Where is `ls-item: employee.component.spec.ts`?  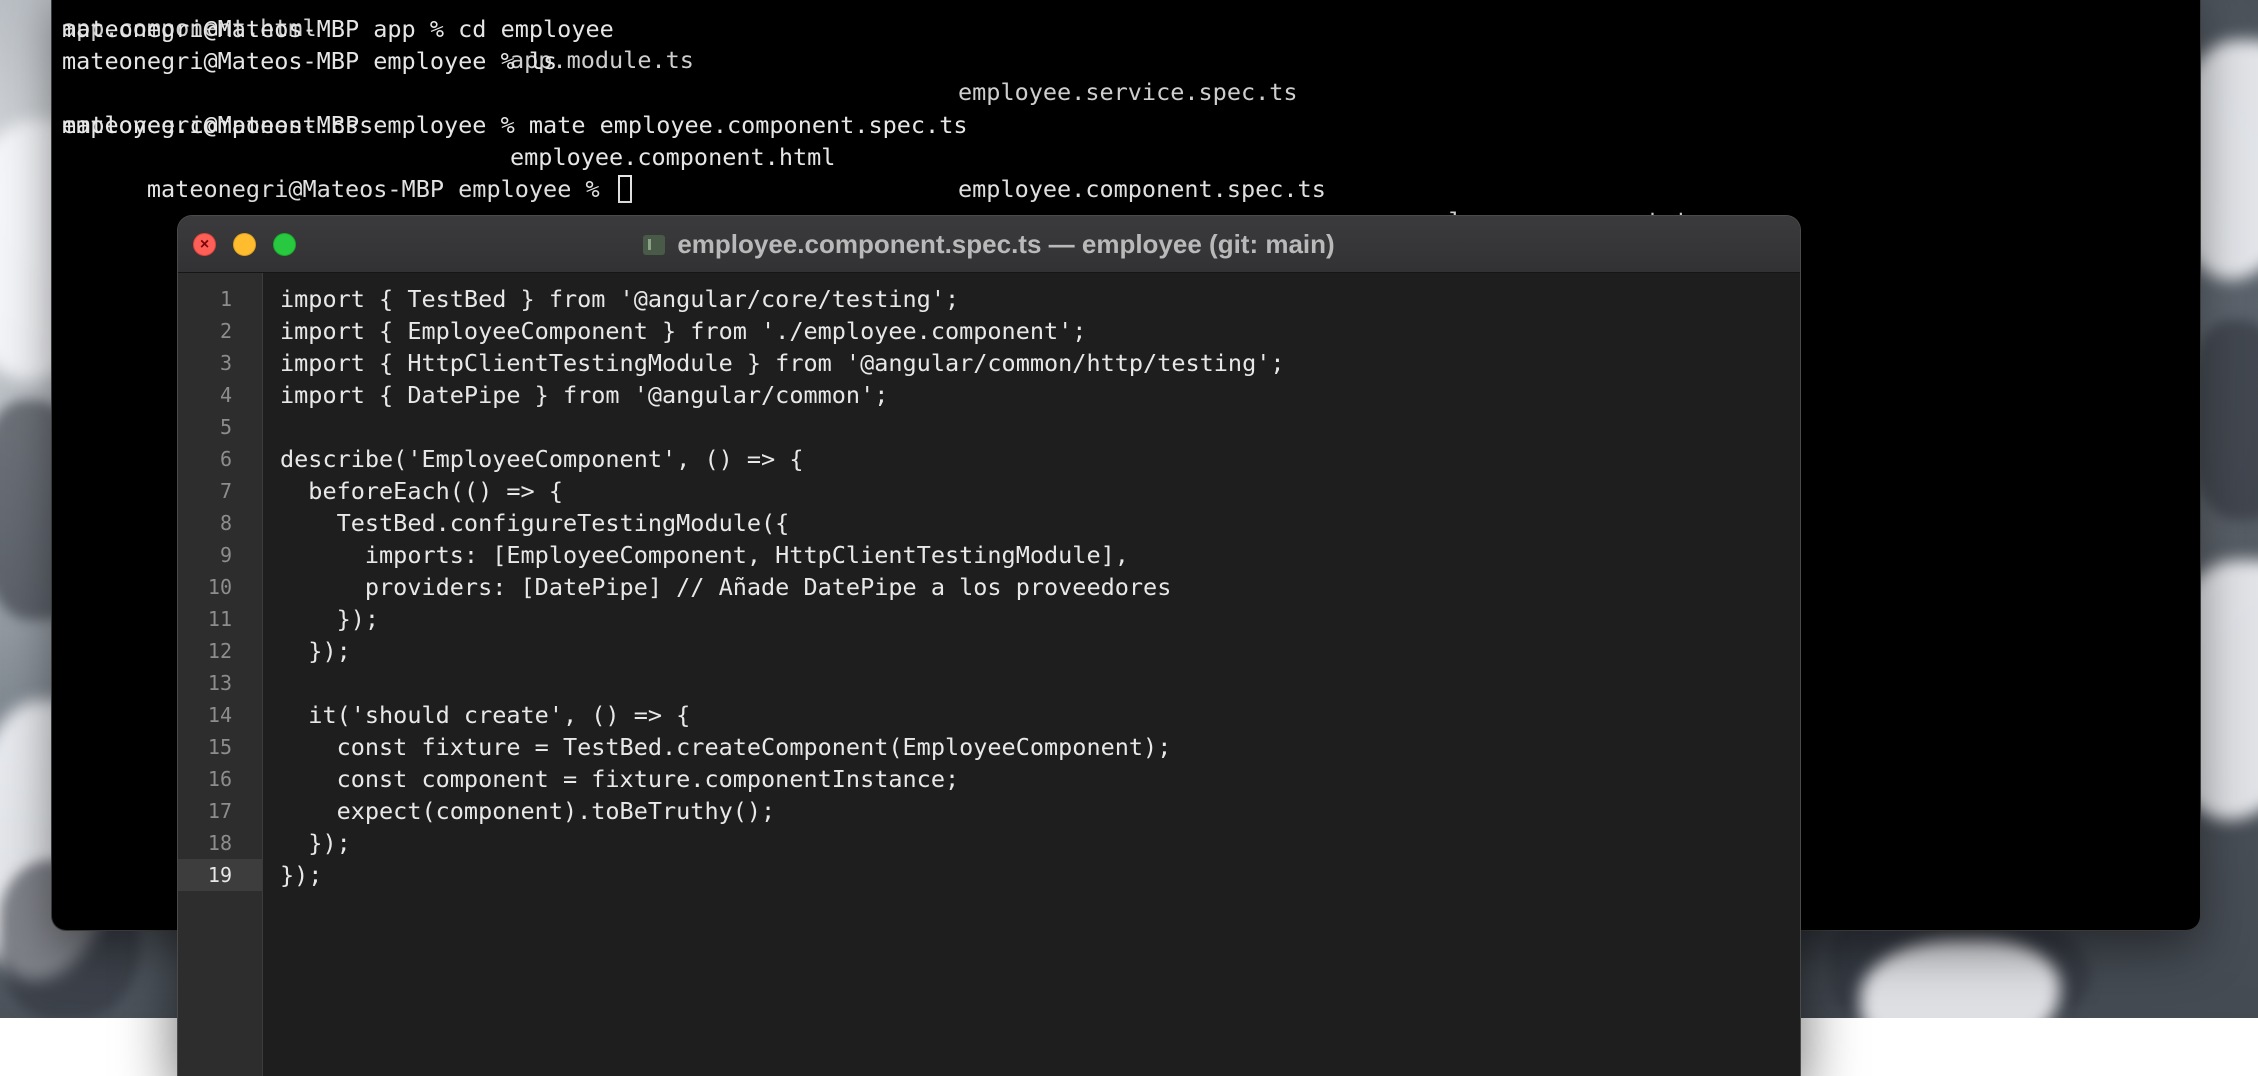 ls-item: employee.component.spec.ts is located at coordinates (1142, 189).